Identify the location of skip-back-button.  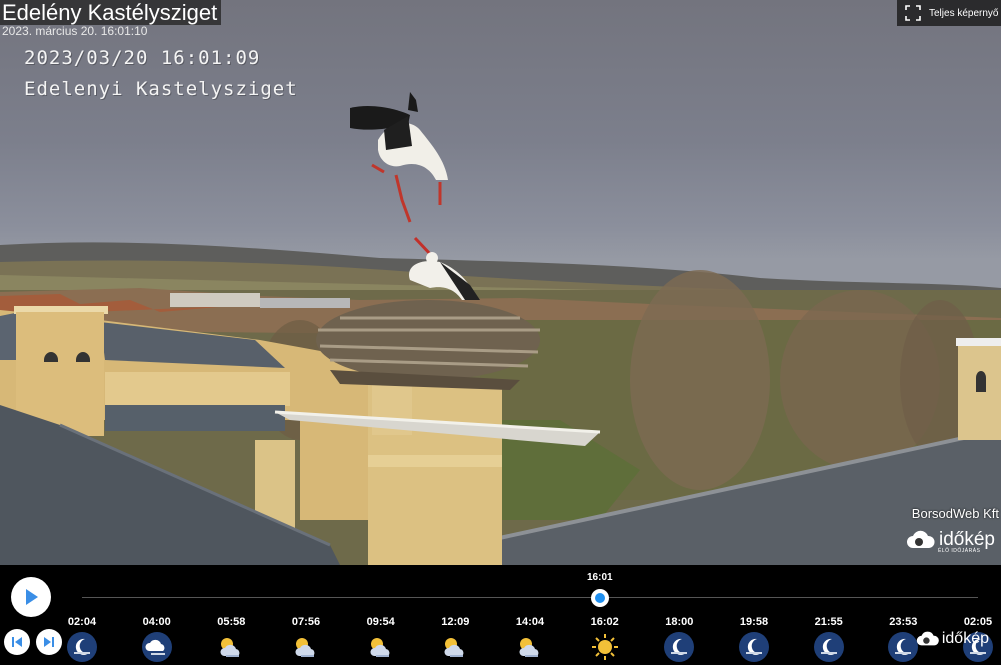
(17, 642).